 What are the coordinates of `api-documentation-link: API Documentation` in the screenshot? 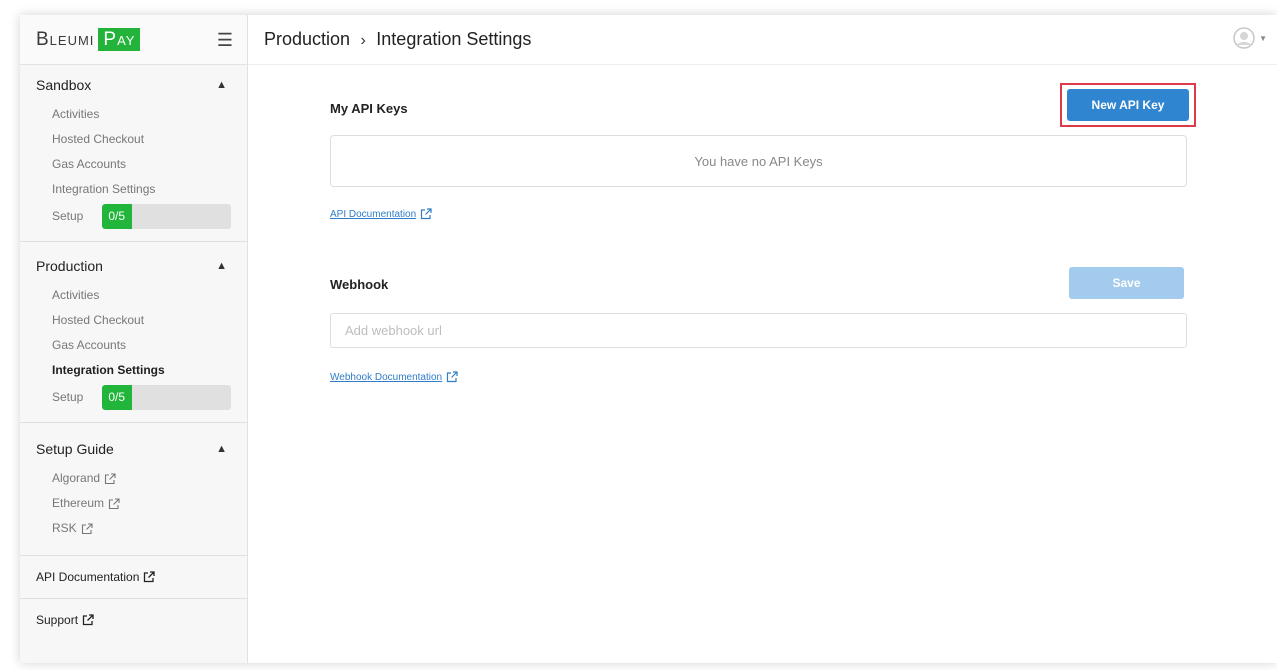 It's located at (381, 214).